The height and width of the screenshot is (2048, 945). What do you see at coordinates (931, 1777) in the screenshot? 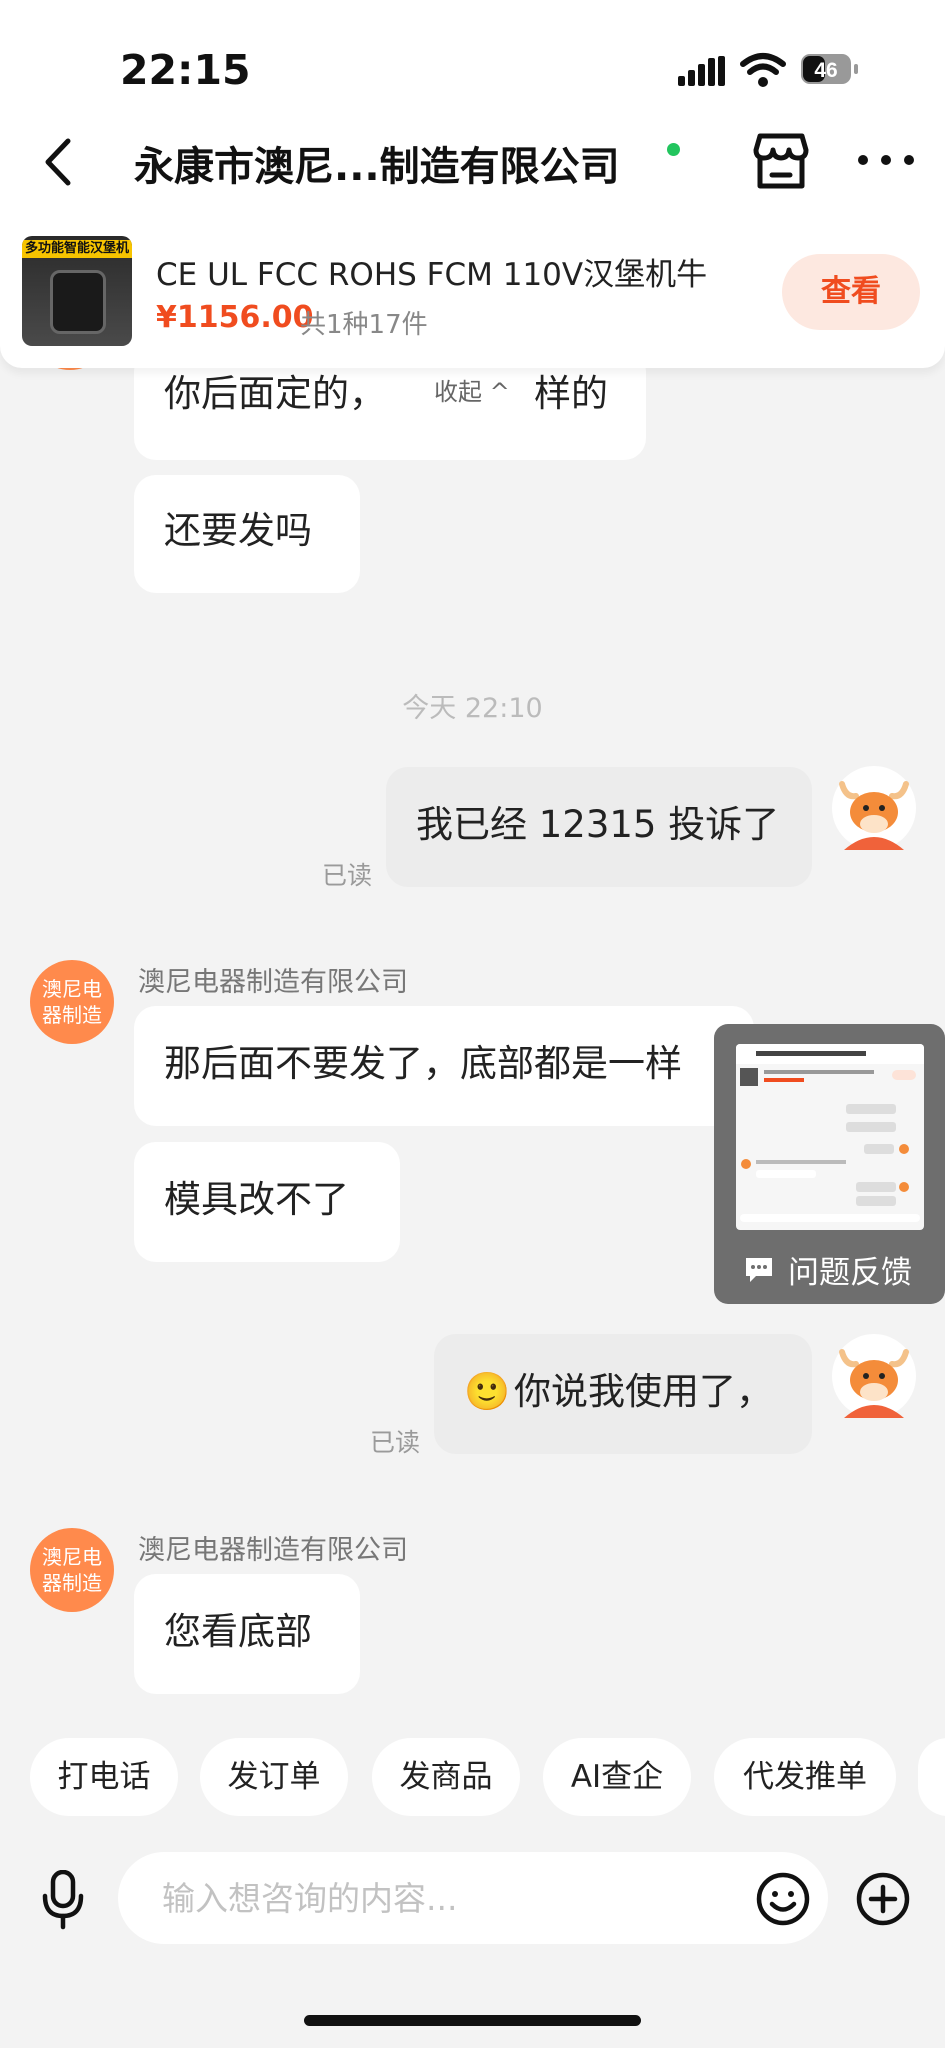
I see `quick-action-more-partial` at bounding box center [931, 1777].